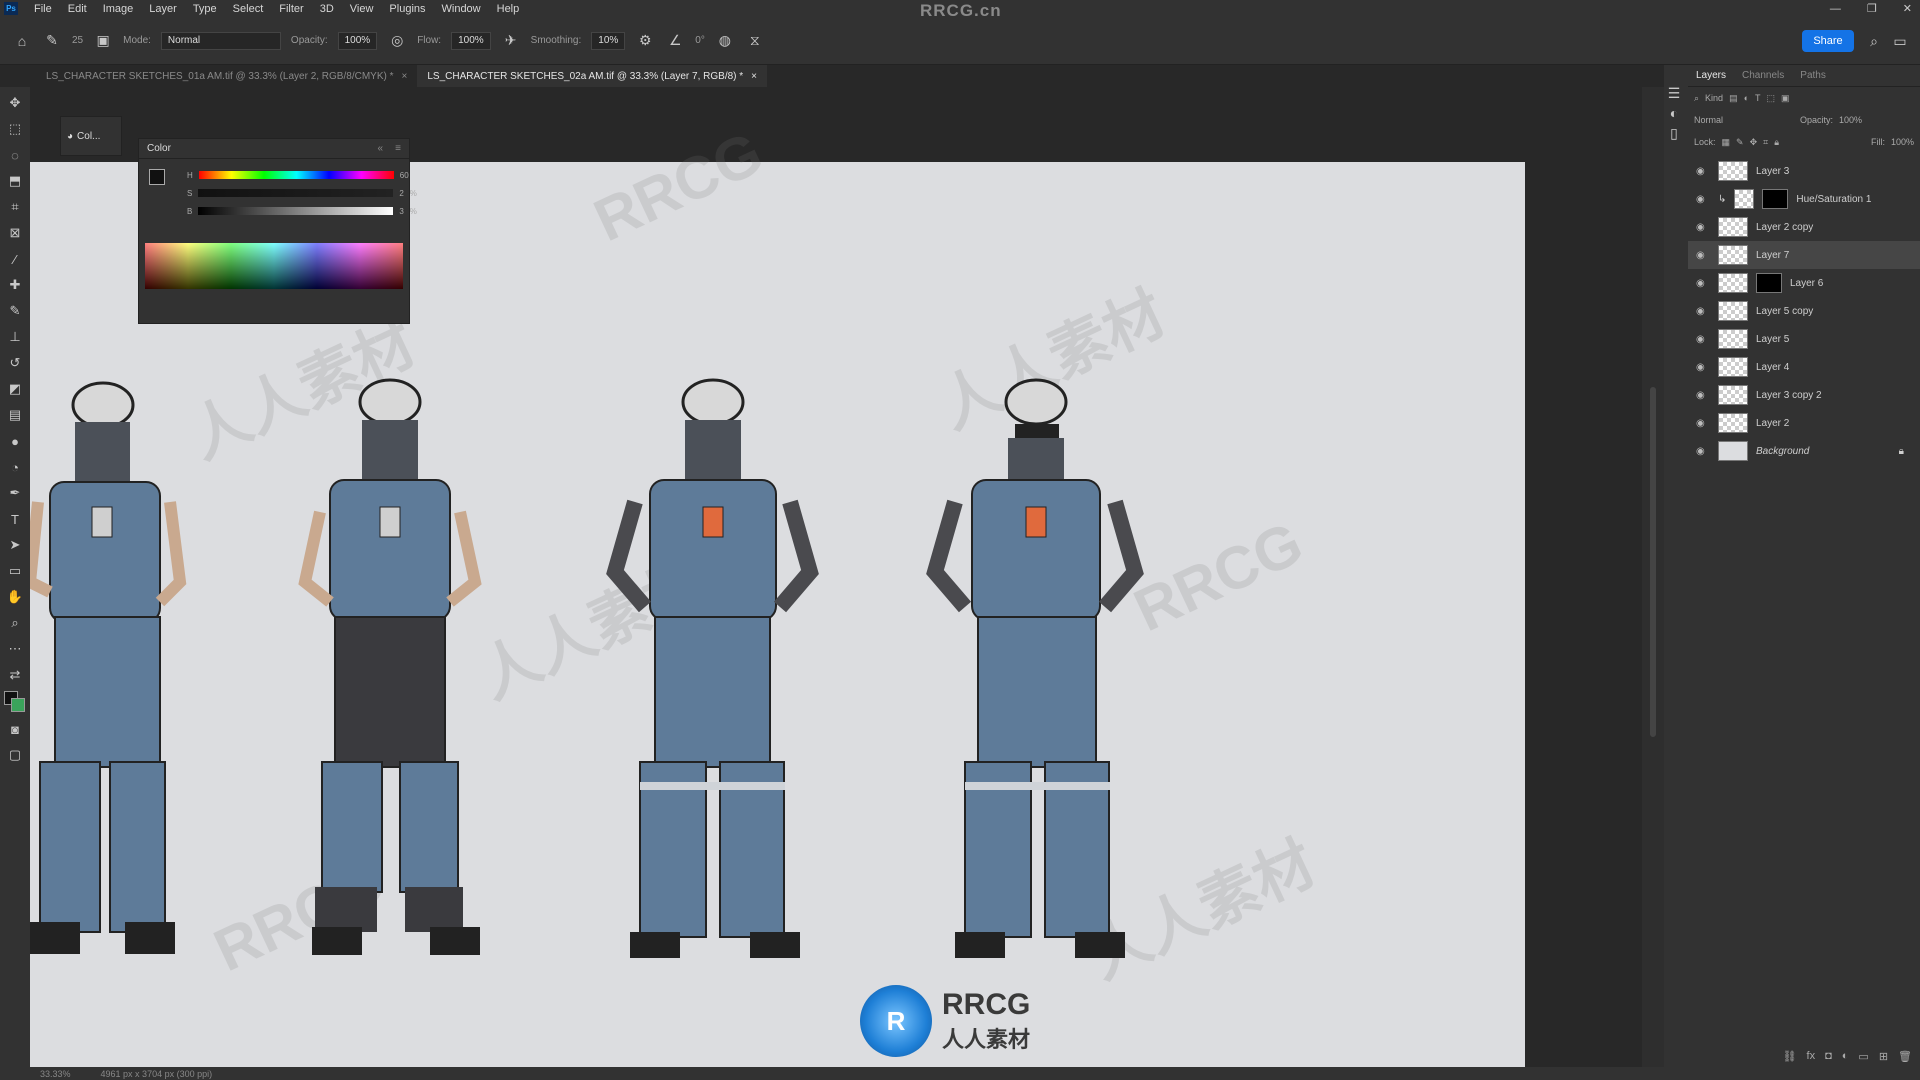  I want to click on marquee-tool-icon: ⬚, so click(15, 129).